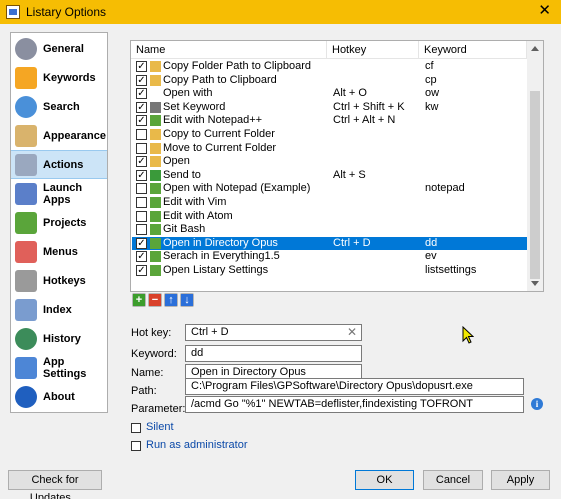  What do you see at coordinates (330, 162) in the screenshot?
I see `action-row: ✓ Open` at bounding box center [330, 162].